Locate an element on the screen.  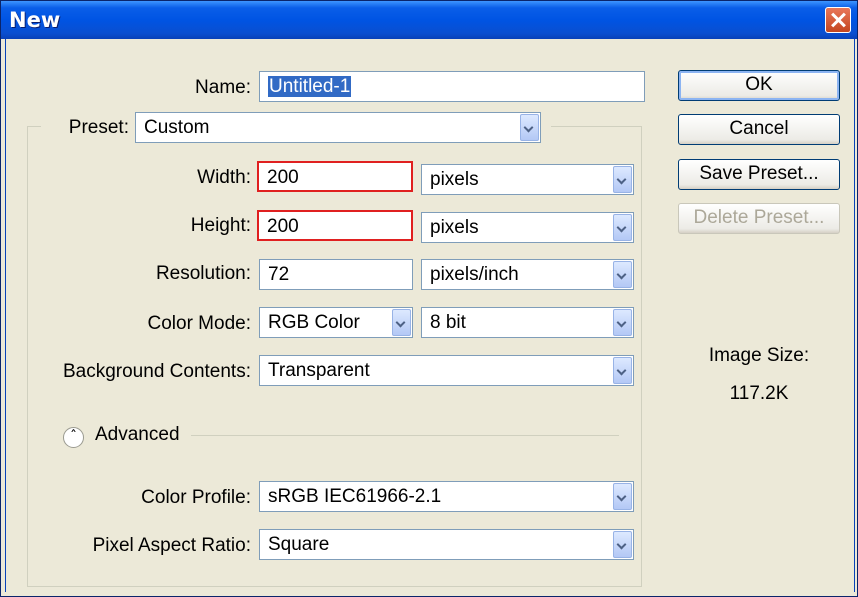
name-input: Untitled-1 is located at coordinates (452, 86).